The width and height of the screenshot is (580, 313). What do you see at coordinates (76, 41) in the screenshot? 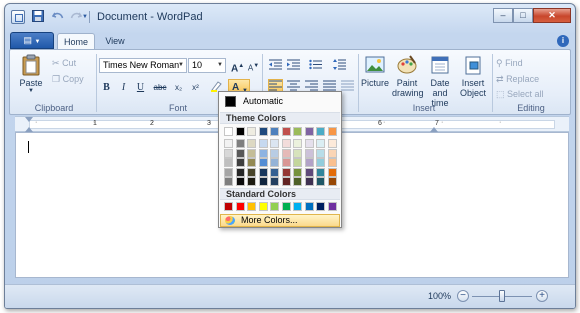
I see `tab-home: Home` at bounding box center [76, 41].